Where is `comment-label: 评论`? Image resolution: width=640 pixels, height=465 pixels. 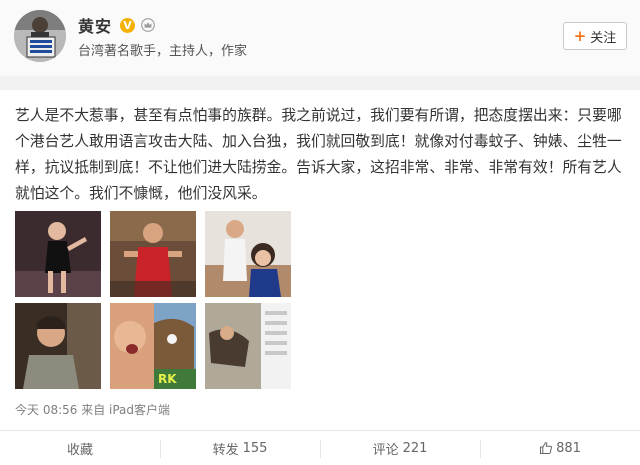
comment-label: 评论 is located at coordinates (385, 450).